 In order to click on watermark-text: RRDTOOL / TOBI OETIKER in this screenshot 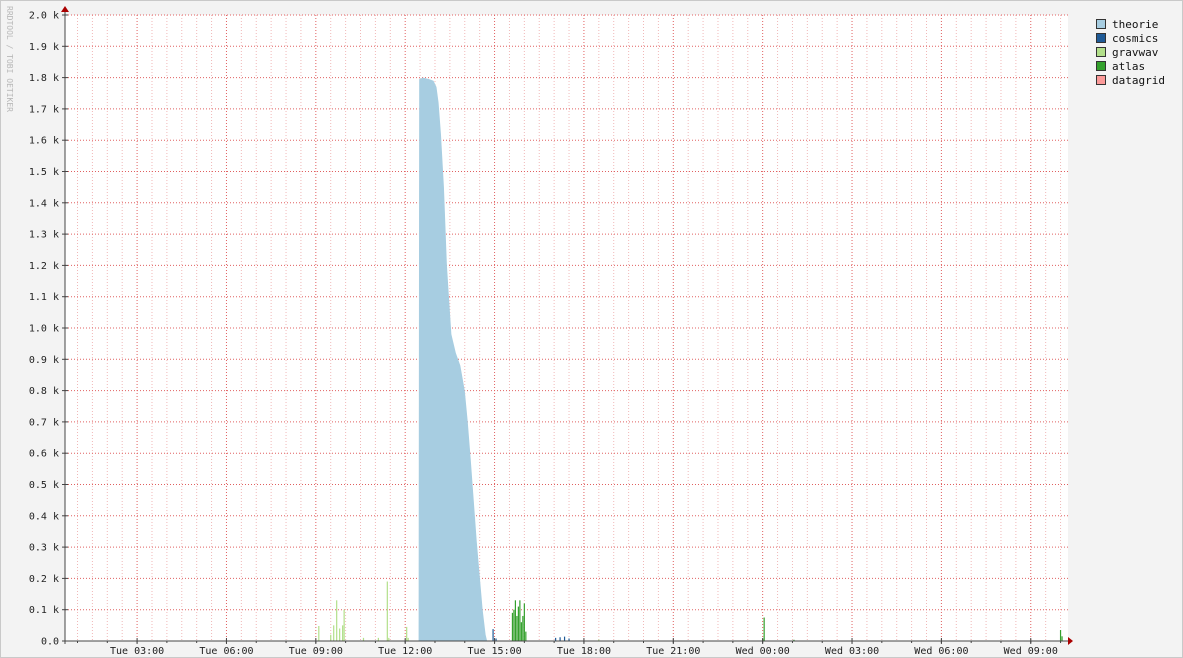, I will do `click(9, 59)`.